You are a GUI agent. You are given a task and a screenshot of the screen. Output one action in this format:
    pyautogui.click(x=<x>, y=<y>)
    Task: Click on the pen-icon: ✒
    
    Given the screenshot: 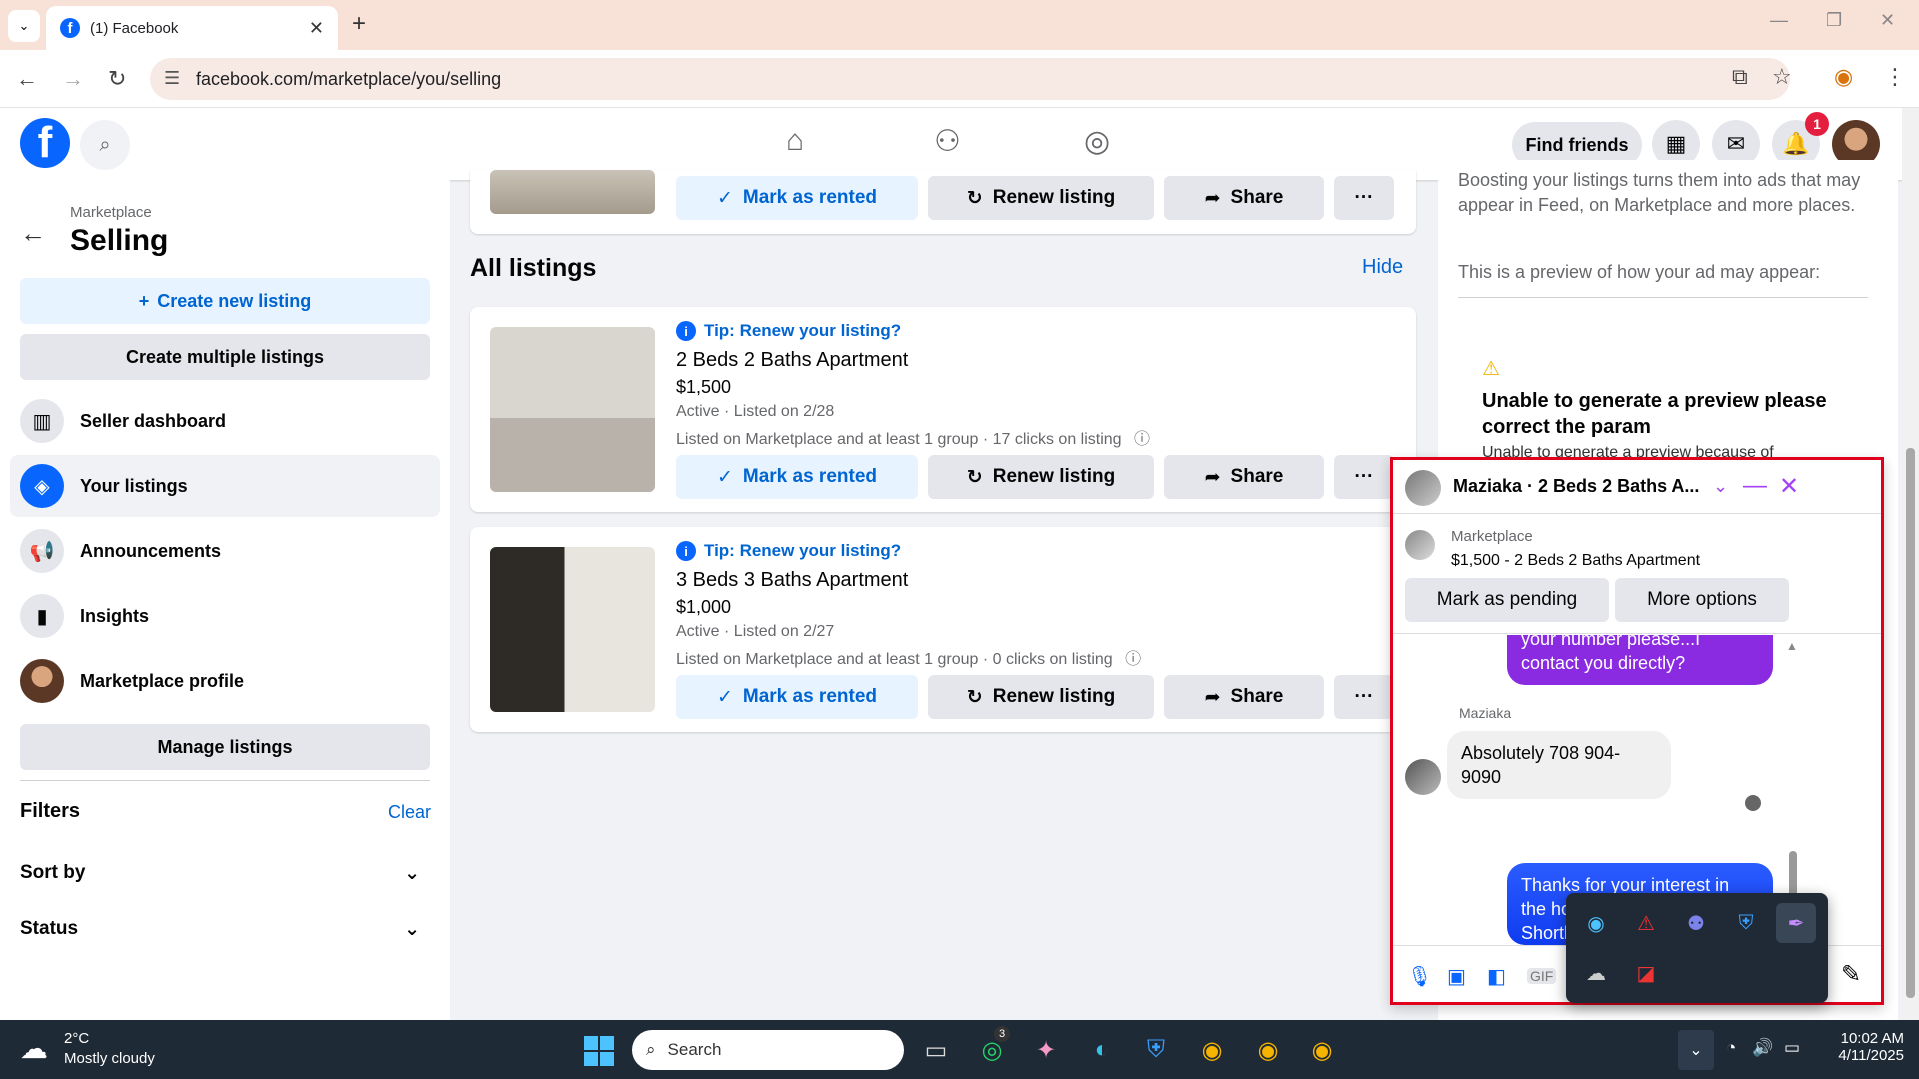 What is the action you would take?
    pyautogui.click(x=1796, y=923)
    